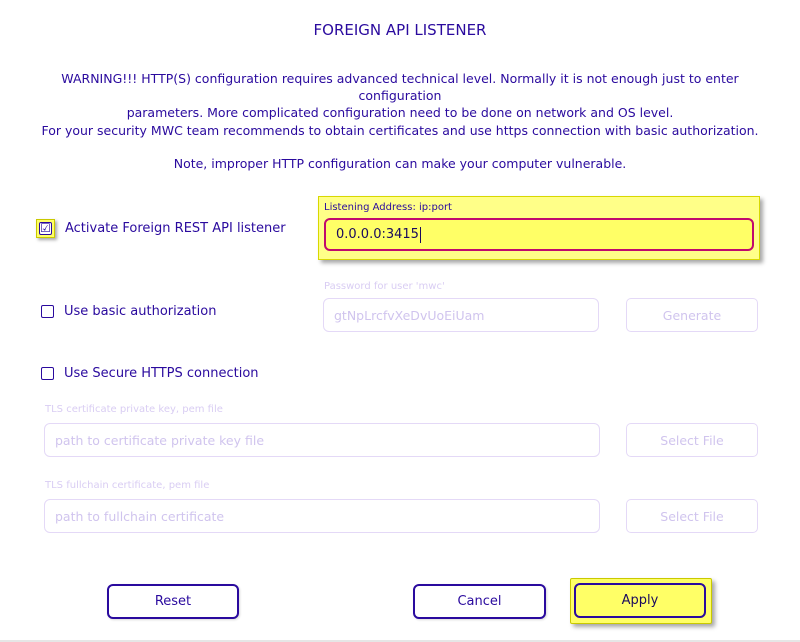 The width and height of the screenshot is (800, 642). Describe the element at coordinates (127, 485) in the screenshot. I see `tls-chain-label: TLS fullchain certificate, pem file` at that location.